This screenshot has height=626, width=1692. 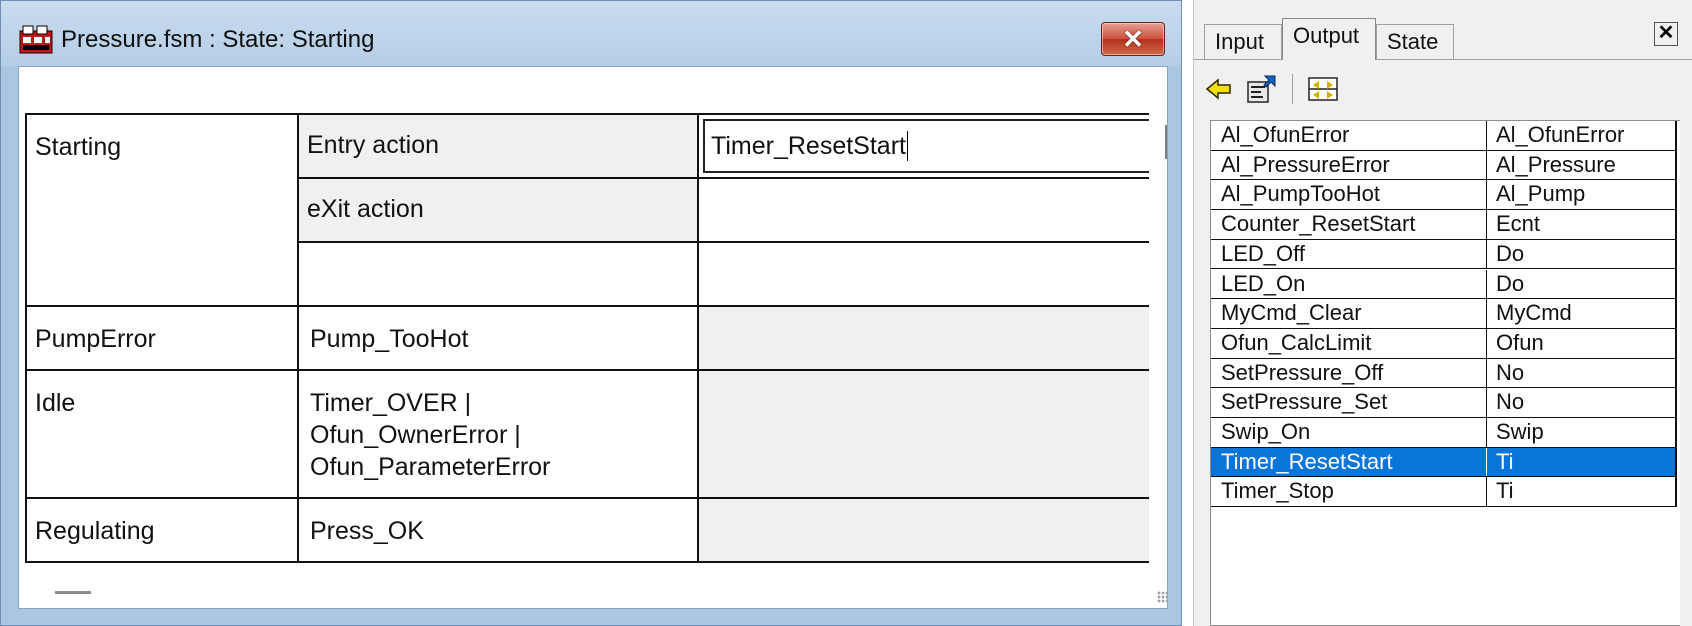 I want to click on output-row: Al_OfunError Al_OfunError, so click(x=1443, y=136).